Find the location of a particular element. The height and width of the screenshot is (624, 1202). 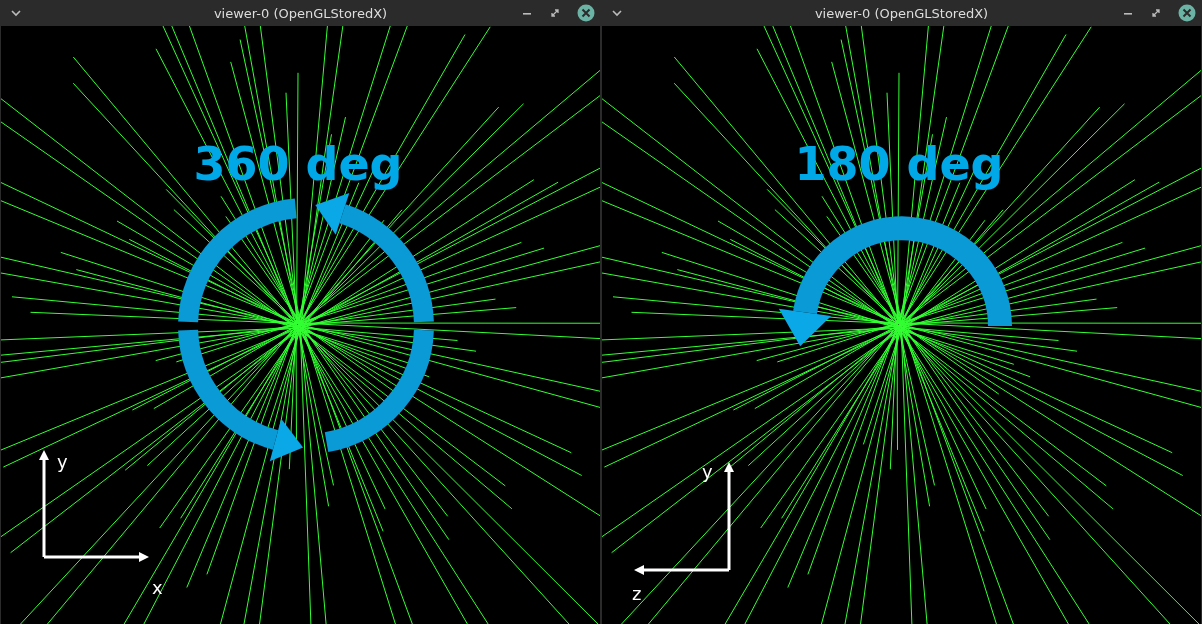

axis-label: z is located at coordinates (637, 593).